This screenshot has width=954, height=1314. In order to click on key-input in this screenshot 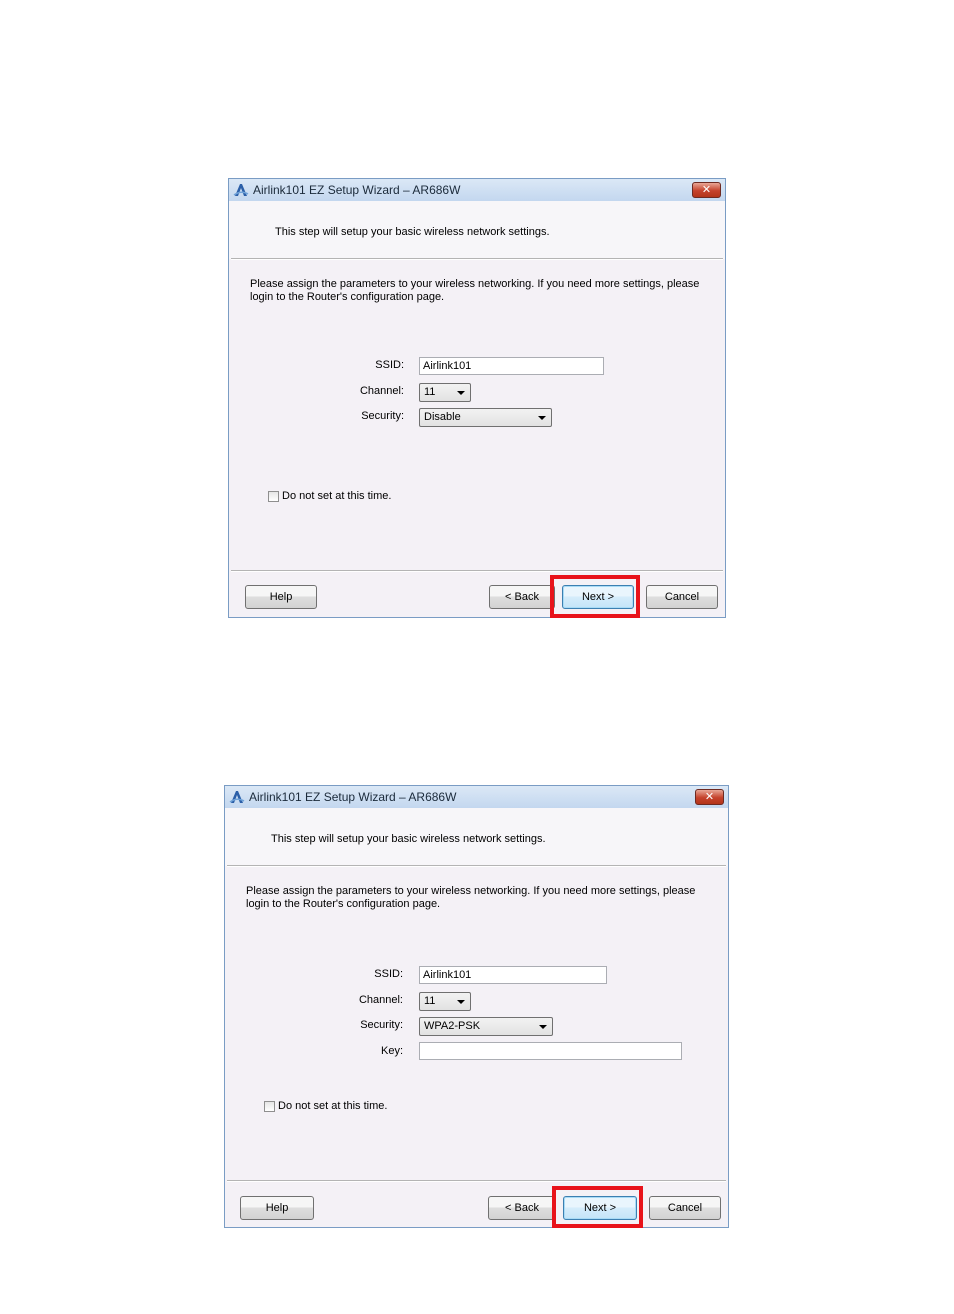, I will do `click(550, 1051)`.